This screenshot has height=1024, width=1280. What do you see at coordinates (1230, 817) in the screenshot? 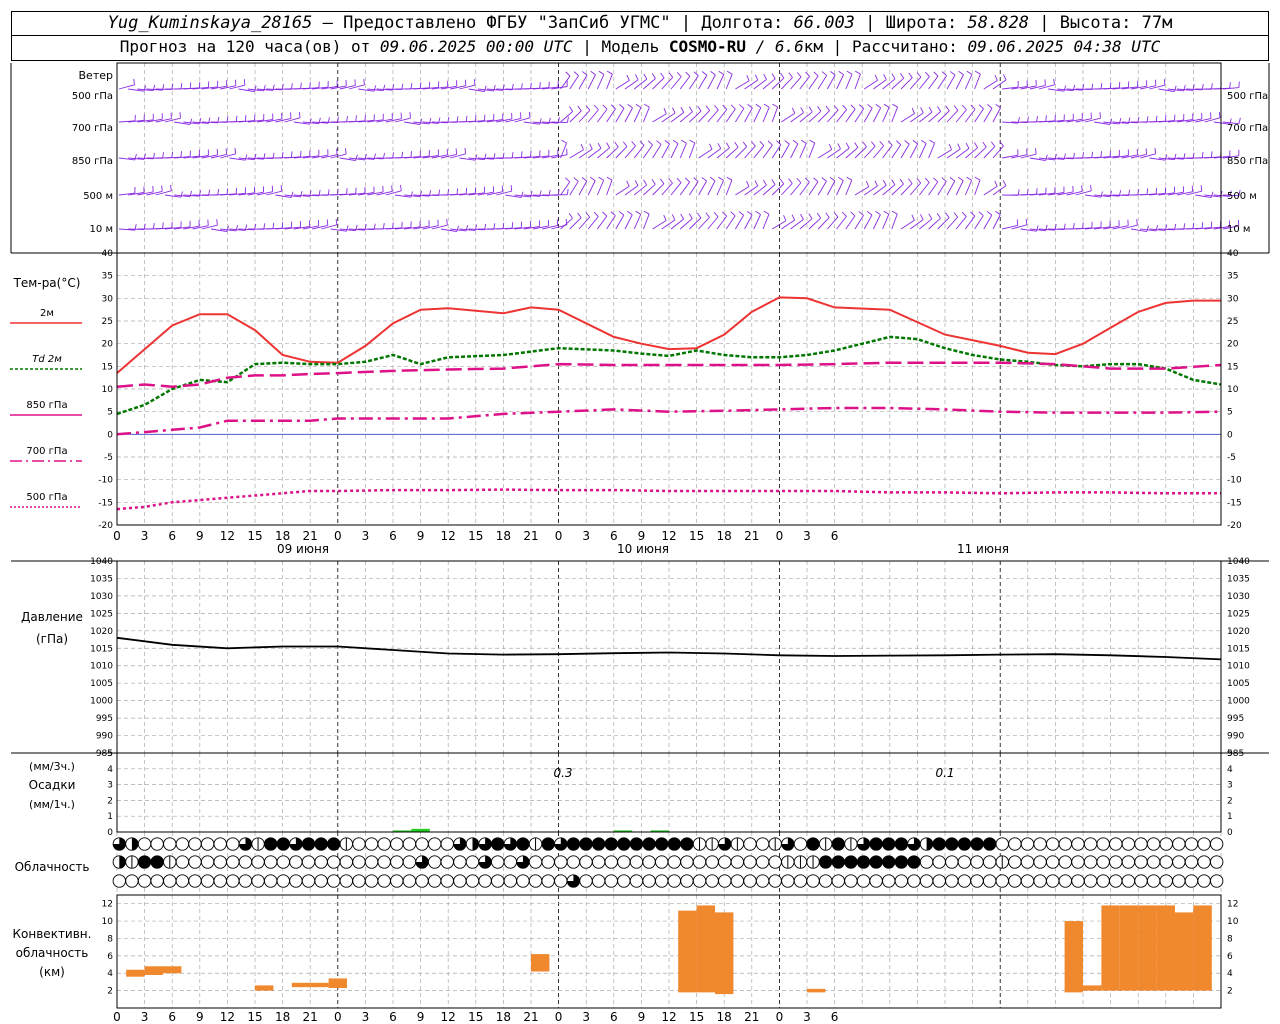
I see `precip-ytick-right: 1` at bounding box center [1230, 817].